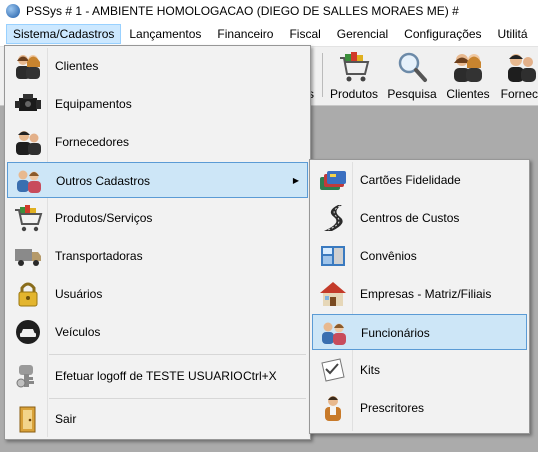  What do you see at coordinates (412, 67) in the screenshot?
I see `magnifier-icon` at bounding box center [412, 67].